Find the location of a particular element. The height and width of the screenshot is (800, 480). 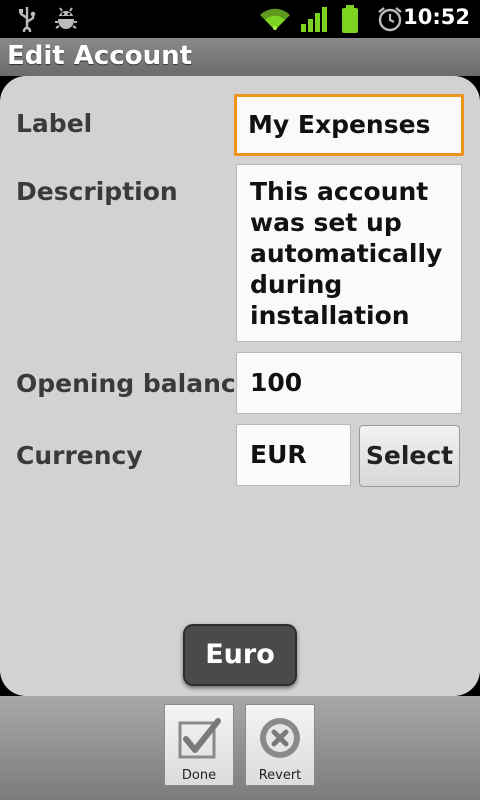

checkmark-icon is located at coordinates (199, 738).